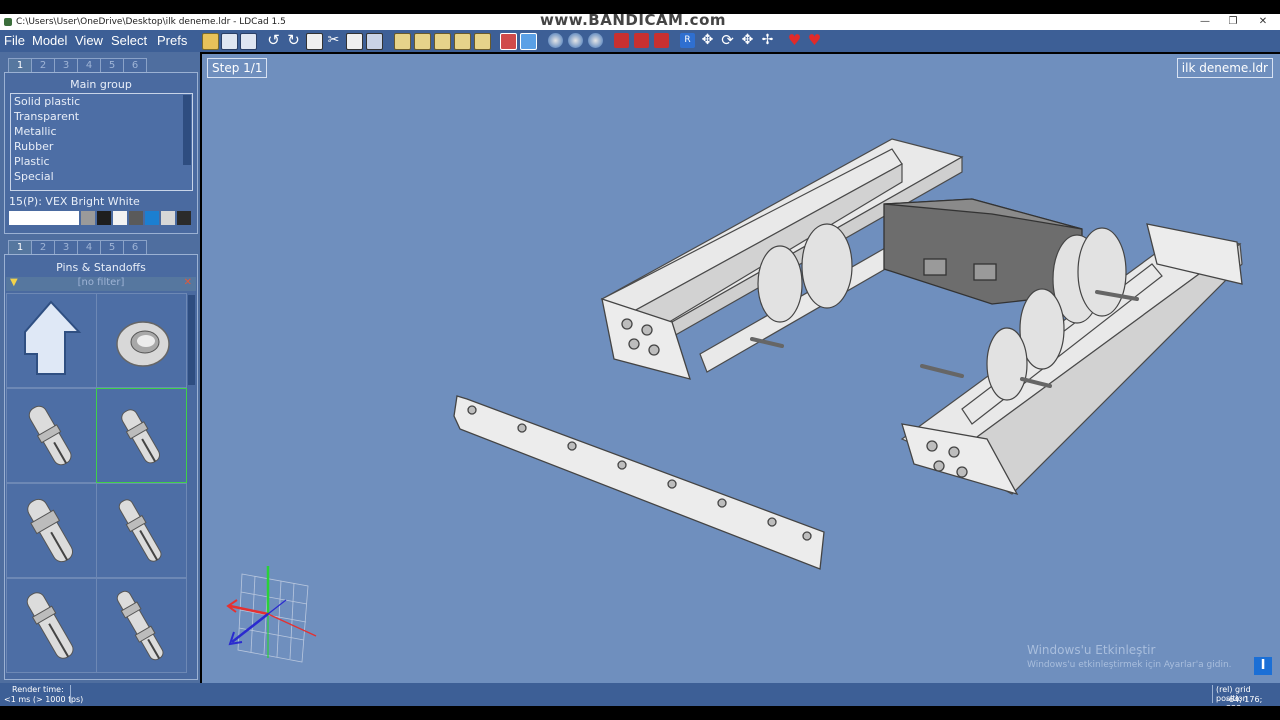 This screenshot has width=1280, height=720. What do you see at coordinates (34, 176) in the screenshot?
I see `list-item: Special` at bounding box center [34, 176].